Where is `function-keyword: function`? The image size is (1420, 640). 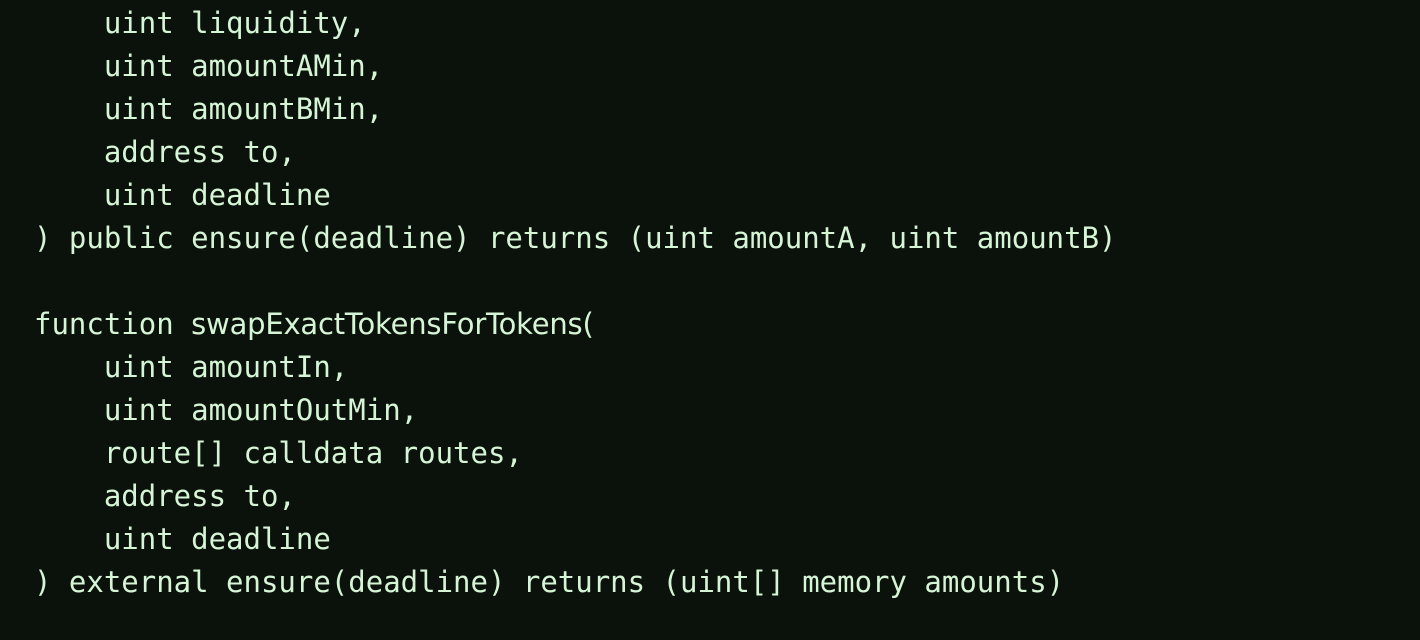 function-keyword: function is located at coordinates (113, 324).